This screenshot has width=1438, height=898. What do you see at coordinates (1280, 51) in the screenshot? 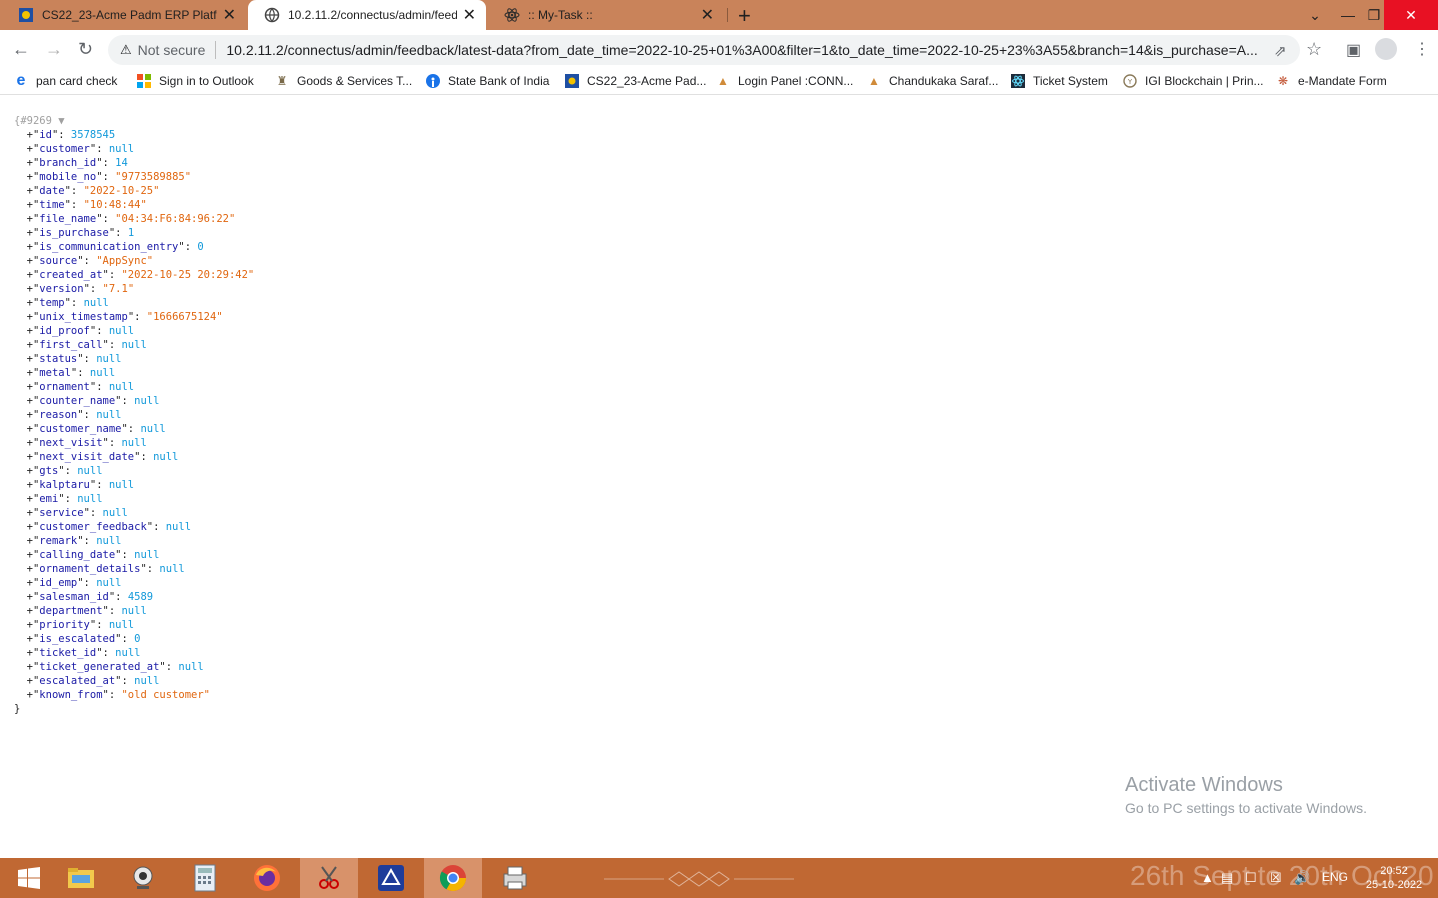
I see `share-icon: ⇗` at bounding box center [1280, 51].